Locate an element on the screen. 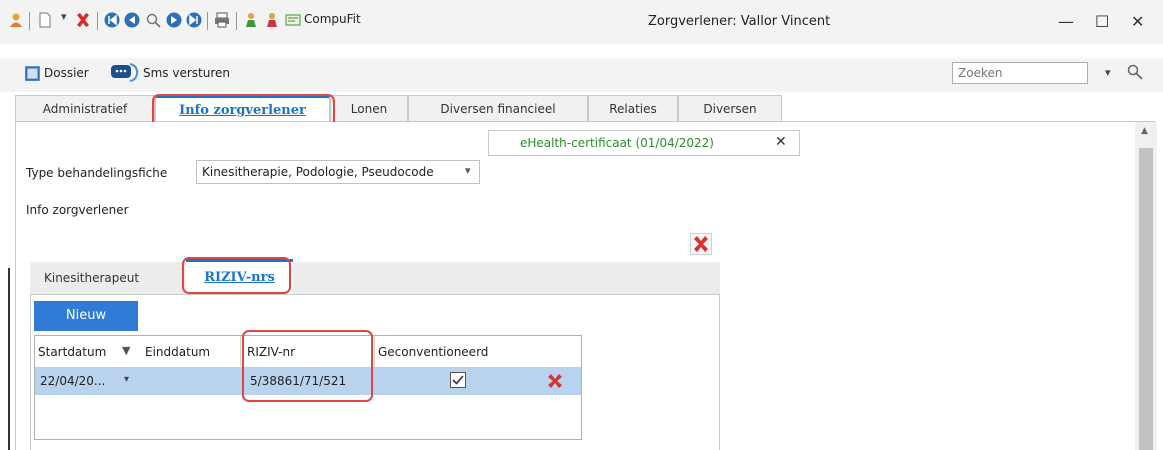 The width and height of the screenshot is (1163, 450). new-document-icon is located at coordinates (45, 20).